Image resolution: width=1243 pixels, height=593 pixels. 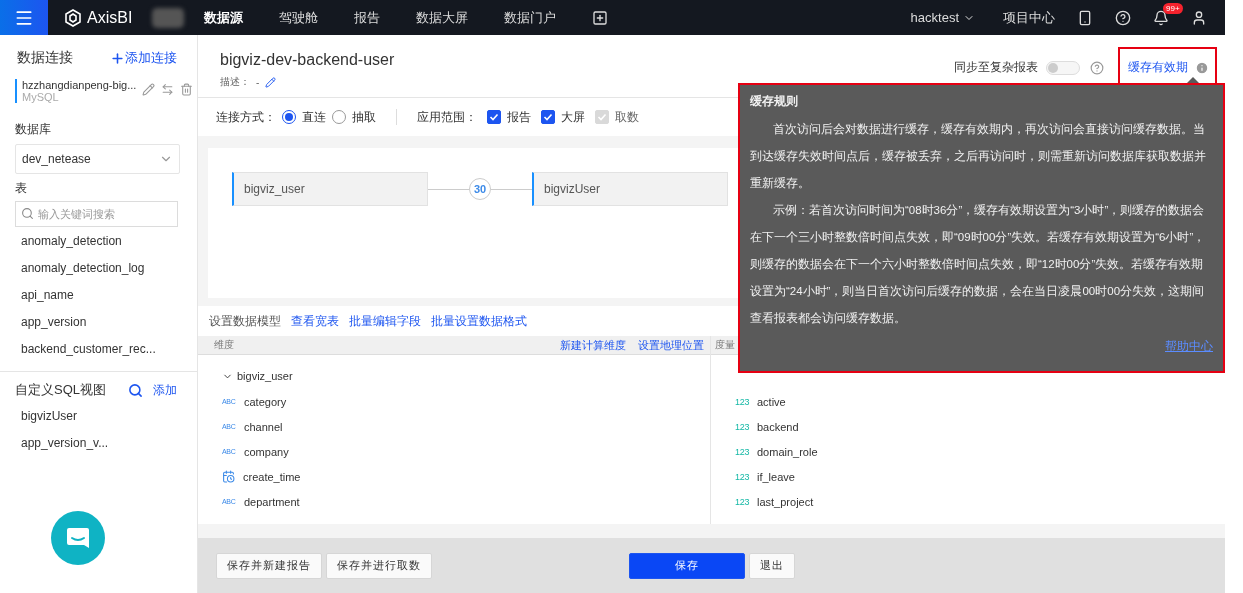 I want to click on table-search-field: 输入关键词搜索, so click(x=96, y=214).